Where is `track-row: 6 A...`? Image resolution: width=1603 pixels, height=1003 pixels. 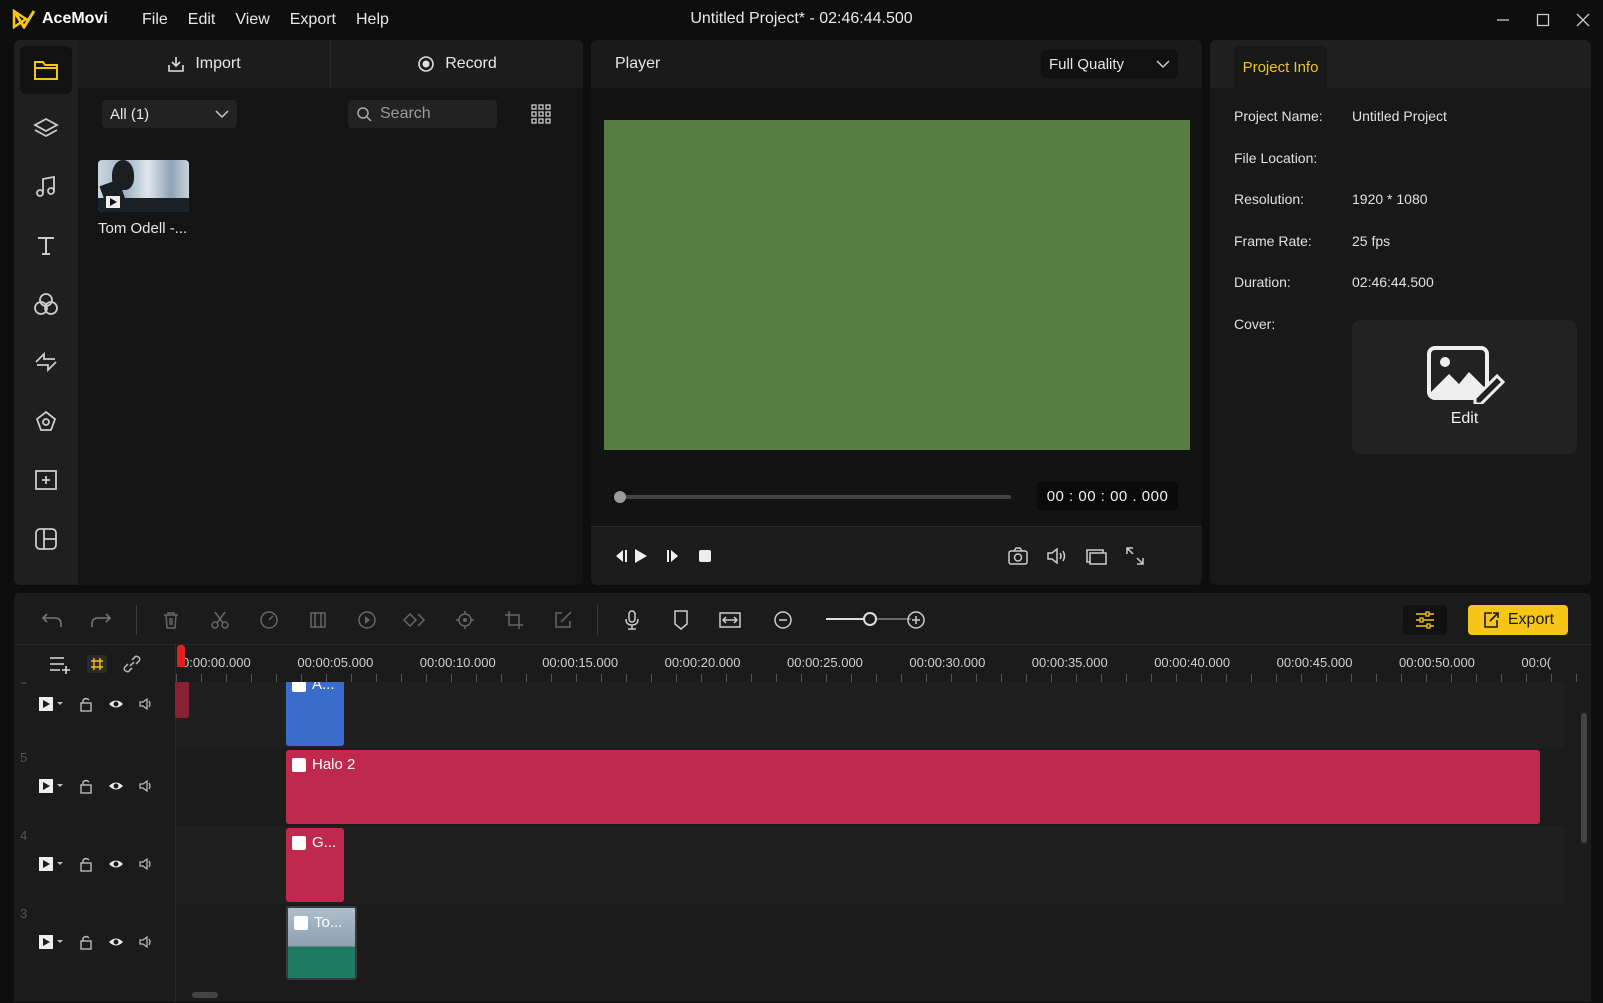 track-row: 6 A... is located at coordinates (789, 715).